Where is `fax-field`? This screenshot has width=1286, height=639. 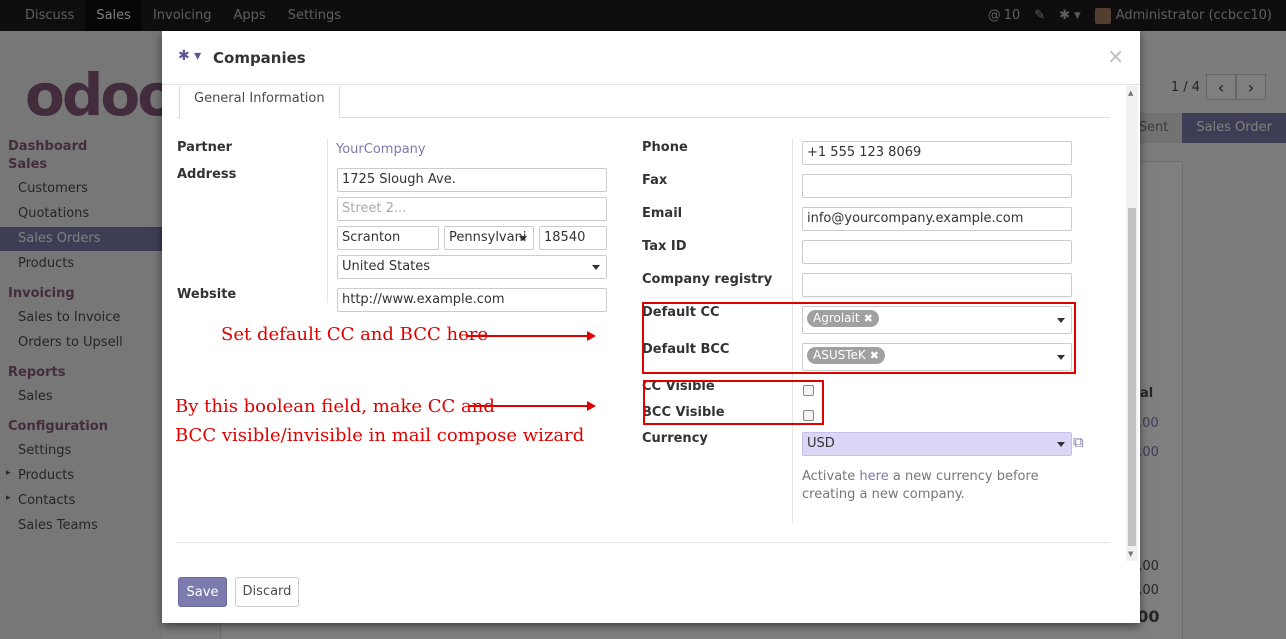
fax-field is located at coordinates (937, 186).